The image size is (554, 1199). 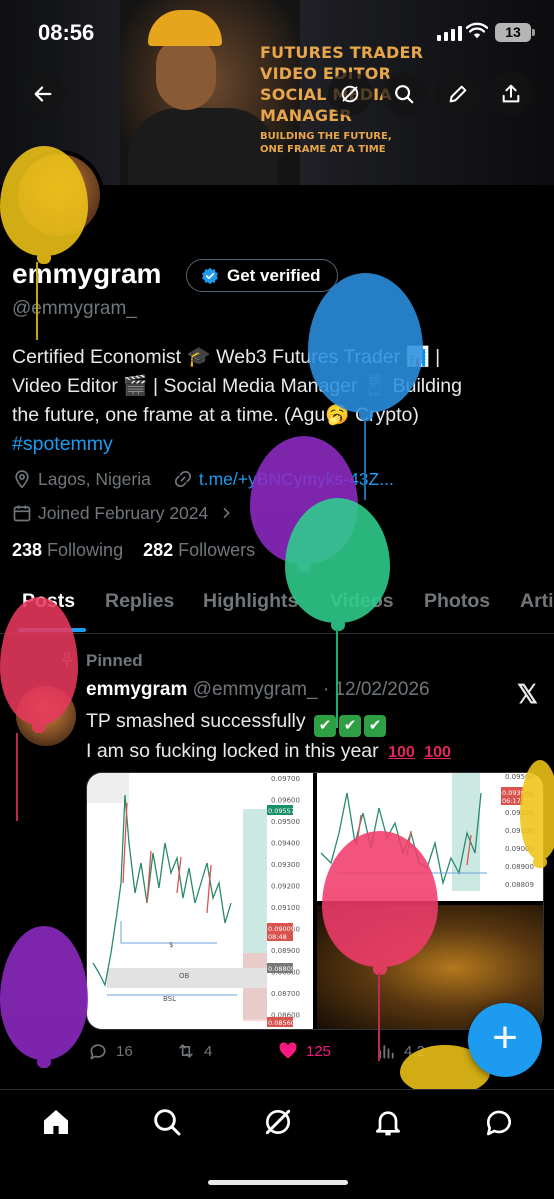 I want to click on banner-subline-2: ONE FRAME AT A TIME, so click(x=323, y=149).